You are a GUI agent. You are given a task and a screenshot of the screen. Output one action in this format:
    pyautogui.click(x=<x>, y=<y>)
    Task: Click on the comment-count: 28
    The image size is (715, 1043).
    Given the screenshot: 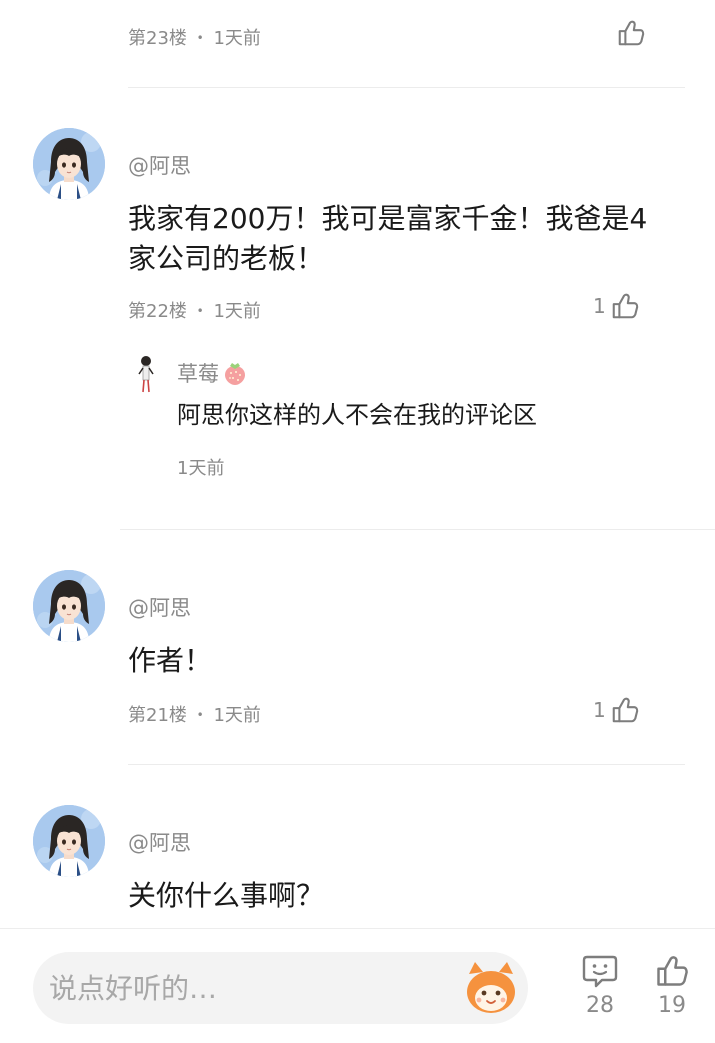 What is the action you would take?
    pyautogui.click(x=600, y=1005)
    